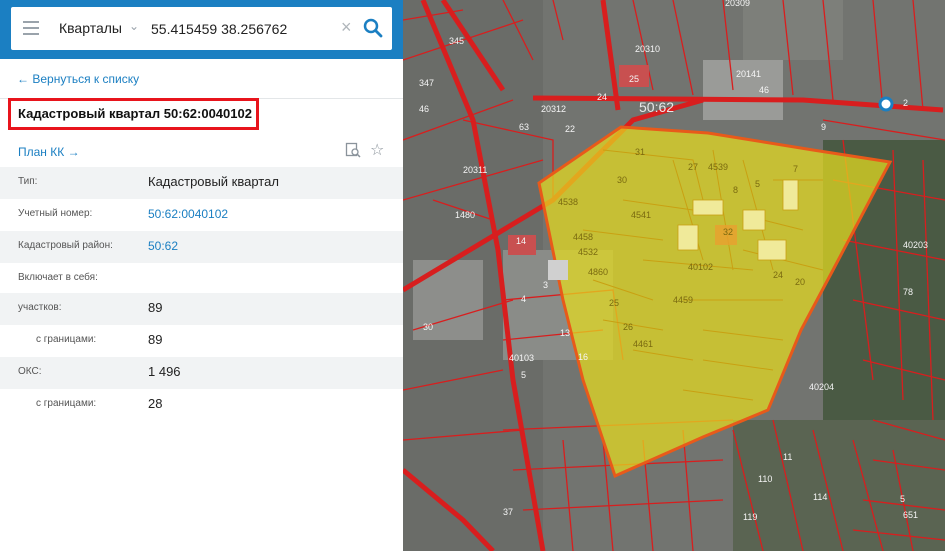  Describe the element at coordinates (155, 403) in the screenshot. I see `info-value: 28` at that location.